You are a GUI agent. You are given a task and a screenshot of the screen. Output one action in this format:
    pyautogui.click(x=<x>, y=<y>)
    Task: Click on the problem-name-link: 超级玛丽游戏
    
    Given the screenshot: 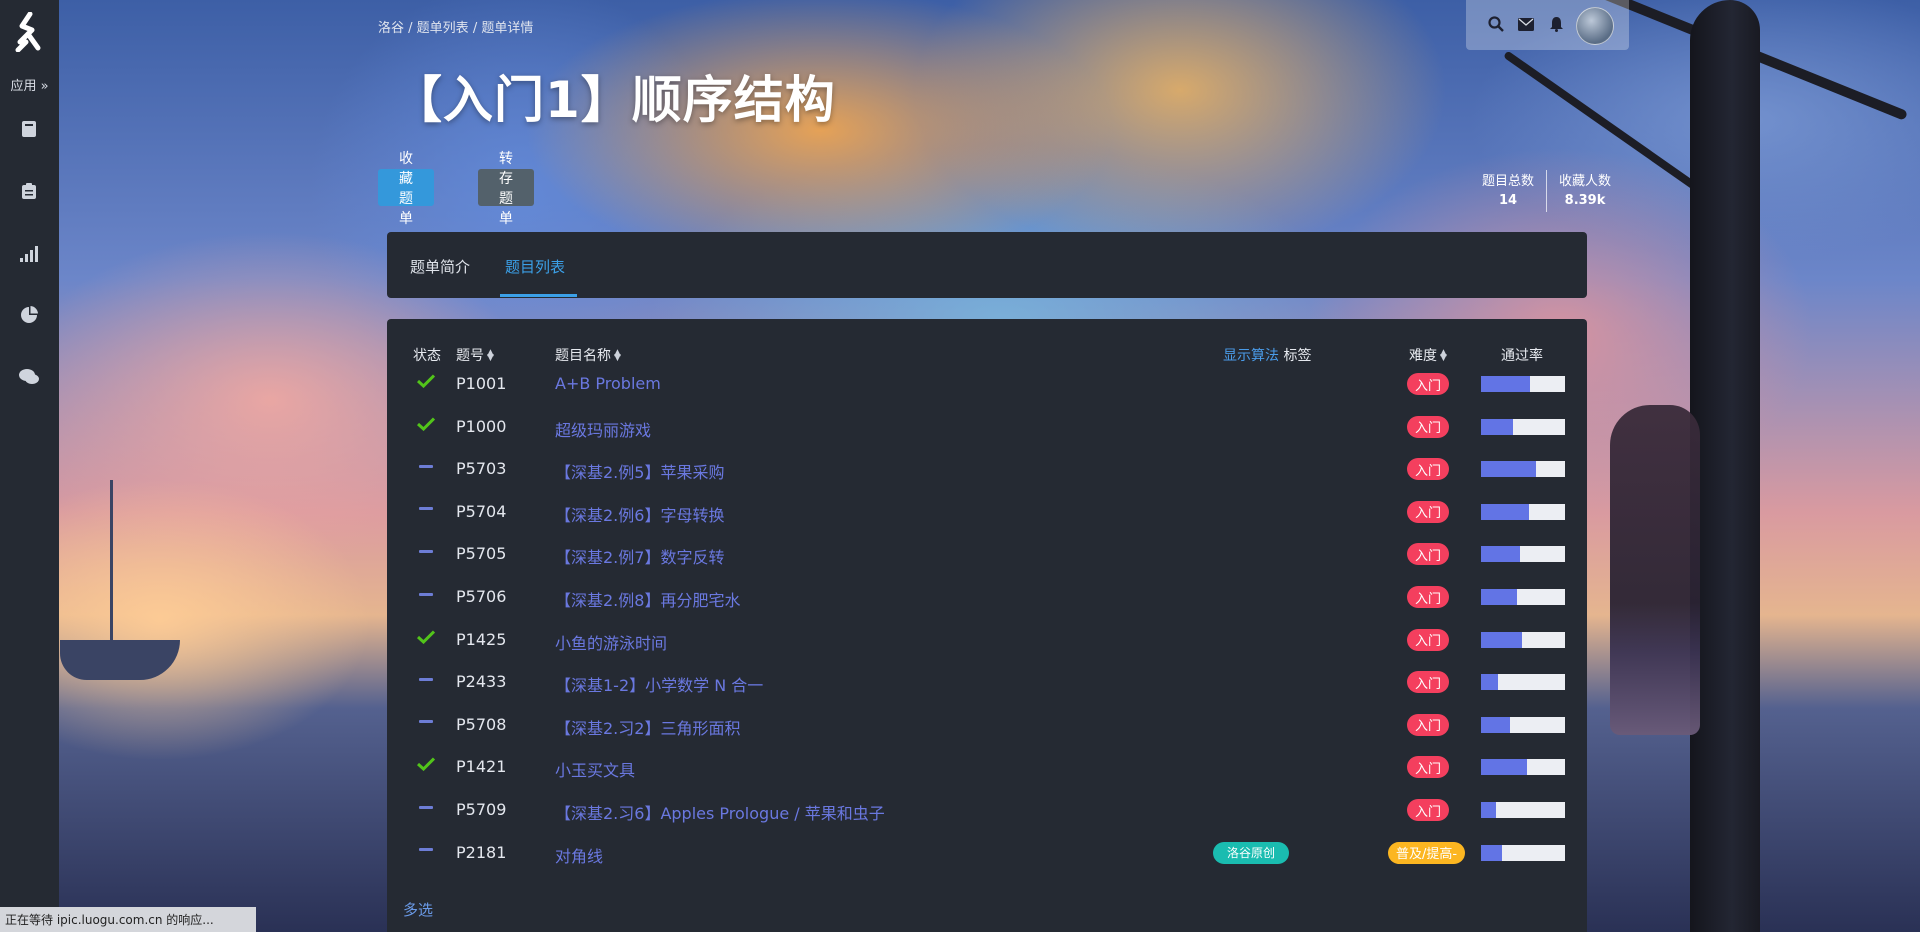 What is the action you would take?
    pyautogui.click(x=603, y=429)
    